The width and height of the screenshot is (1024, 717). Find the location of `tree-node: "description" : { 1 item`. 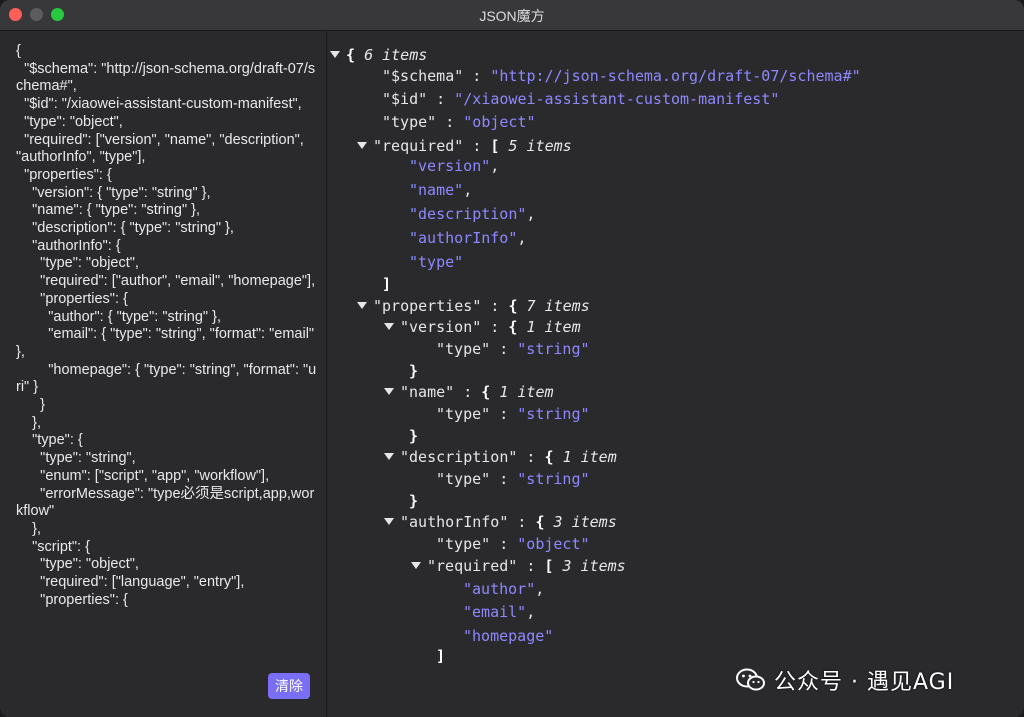

tree-node: "description" : { 1 item is located at coordinates (500, 457).